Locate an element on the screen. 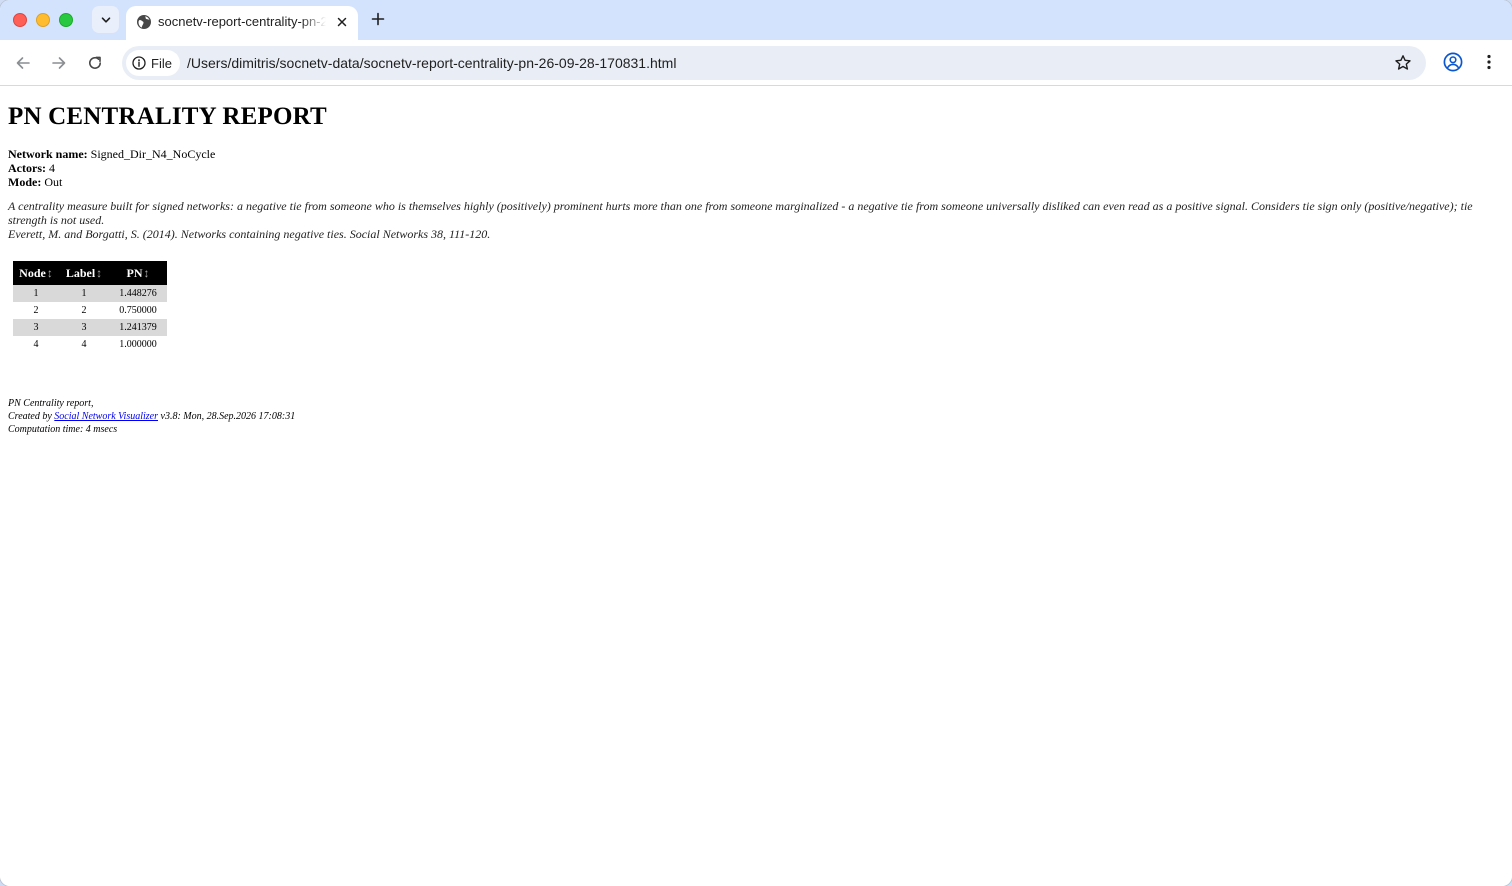 The width and height of the screenshot is (1512, 886). arrow-left-icon is located at coordinates (23, 63).